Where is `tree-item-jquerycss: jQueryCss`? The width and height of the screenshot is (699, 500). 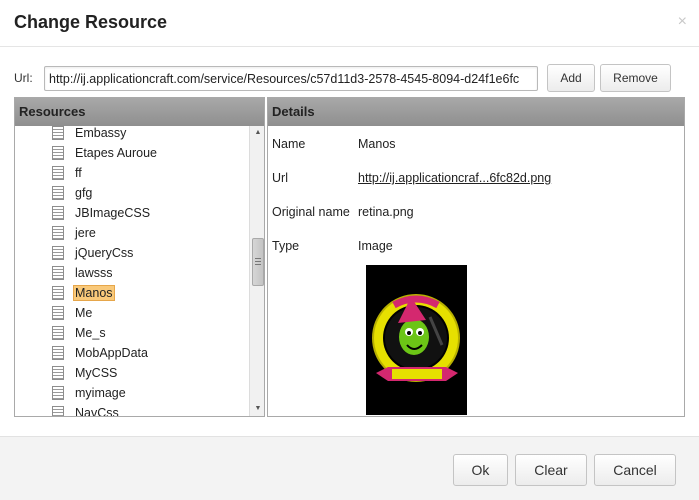 tree-item-jquerycss: jQueryCss is located at coordinates (87, 253).